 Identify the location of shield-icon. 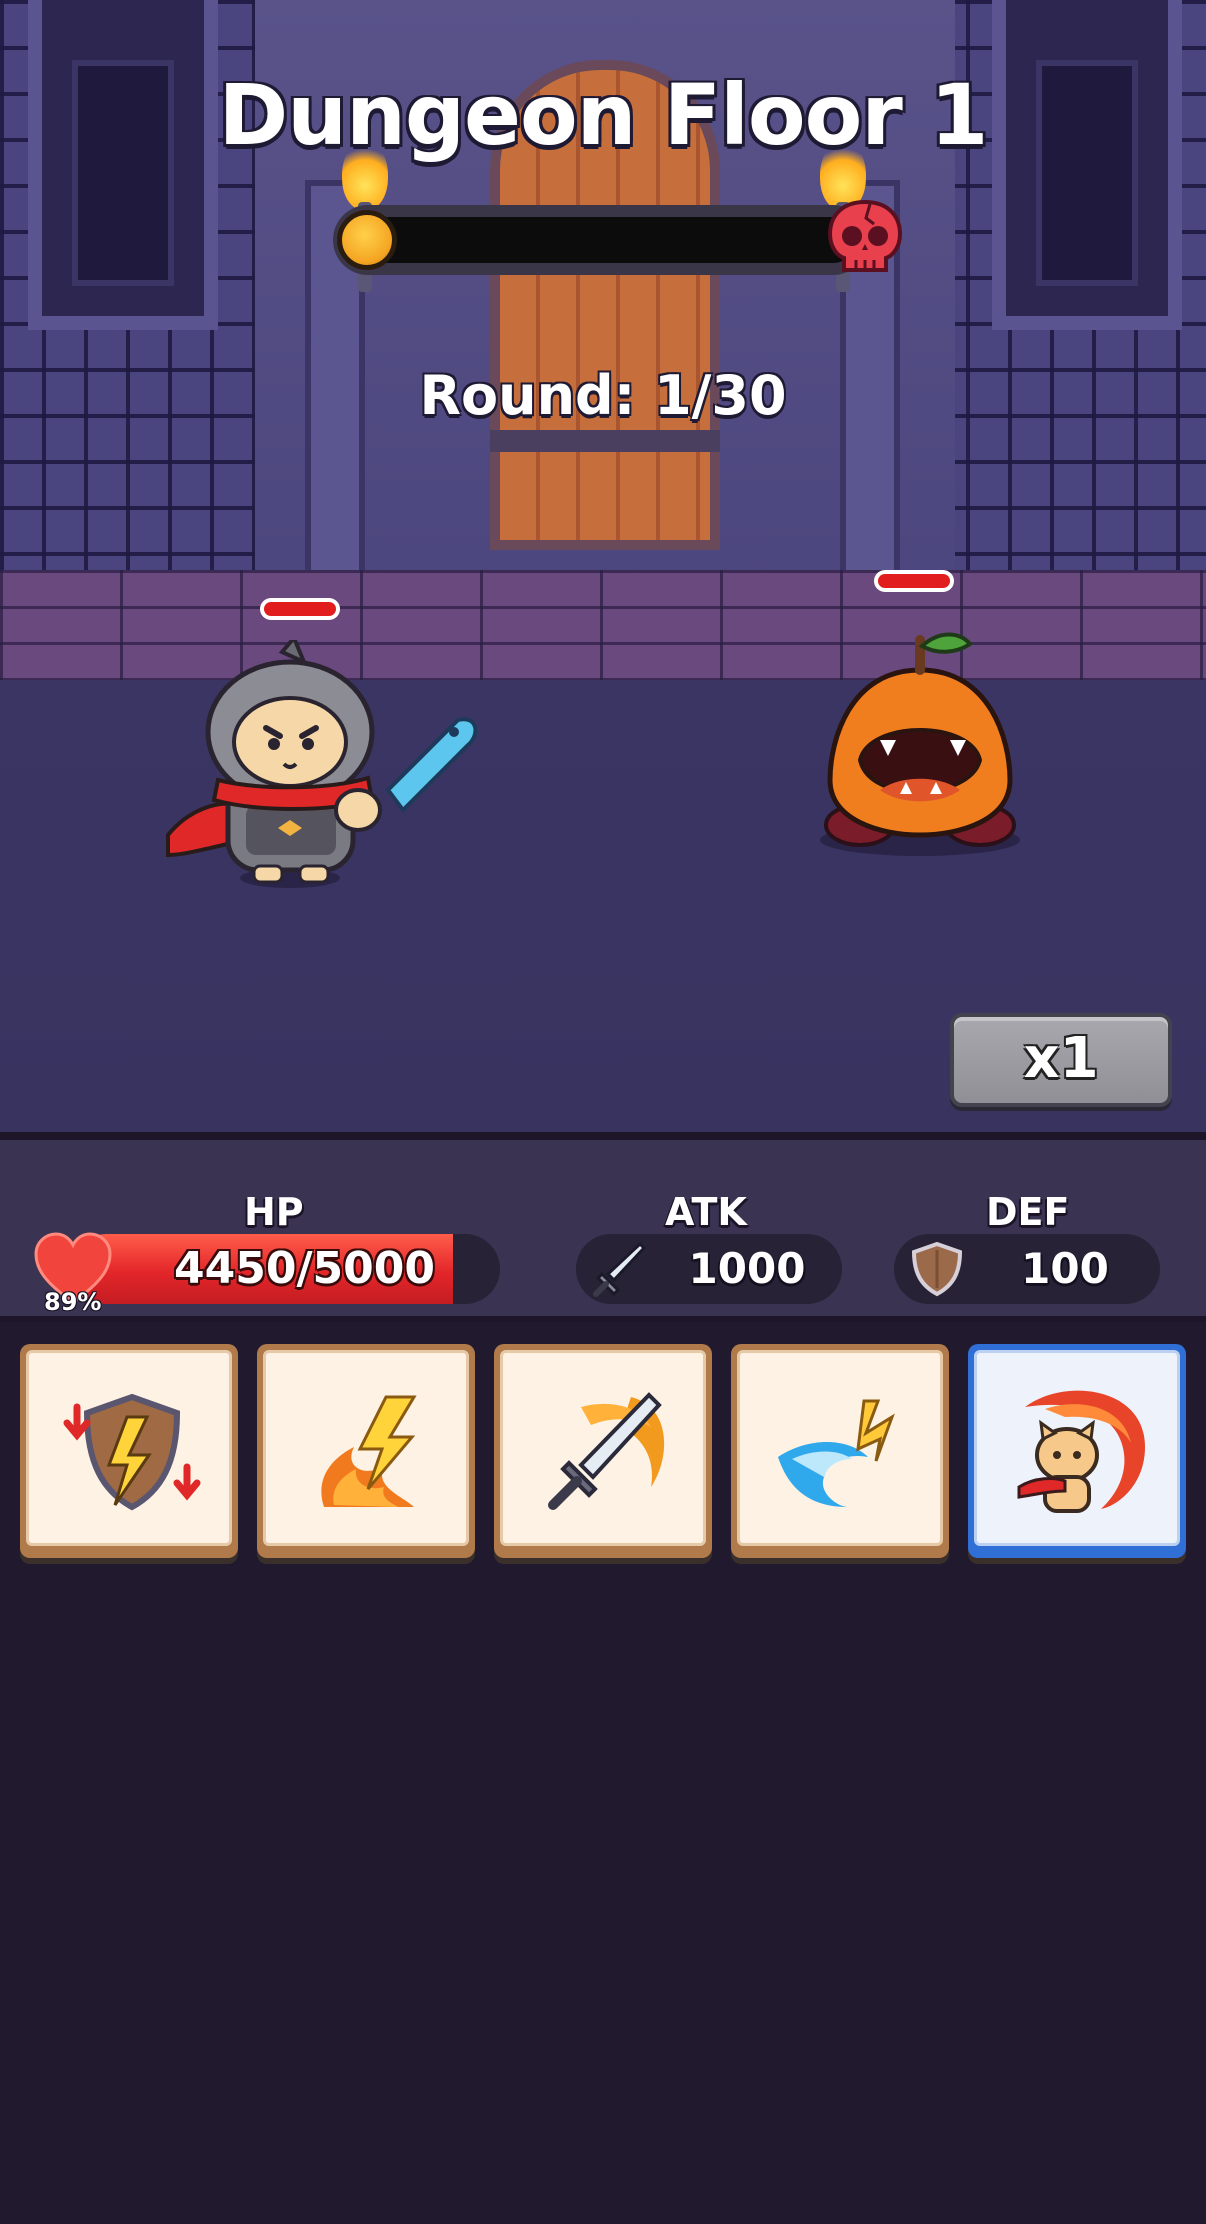
(937, 1269).